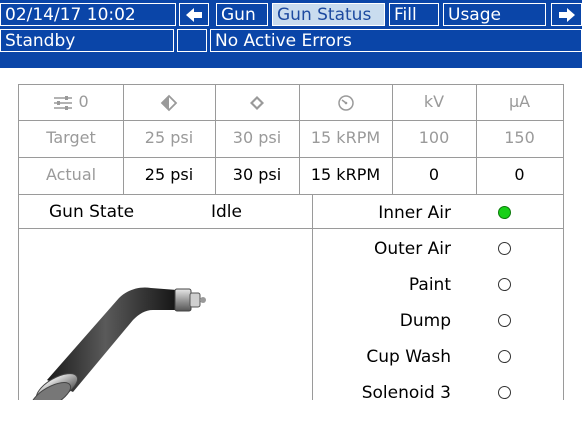  I want to click on tab-fill: Fill, so click(414, 14).